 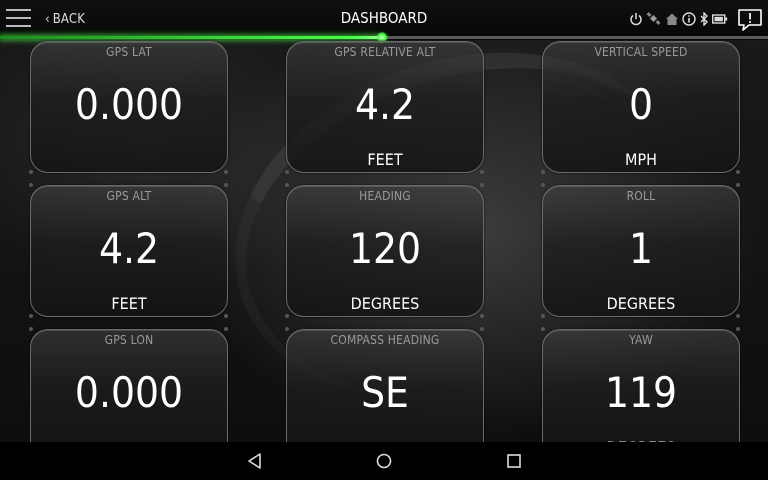 What do you see at coordinates (129, 196) in the screenshot?
I see `tile-label: GPS ALT` at bounding box center [129, 196].